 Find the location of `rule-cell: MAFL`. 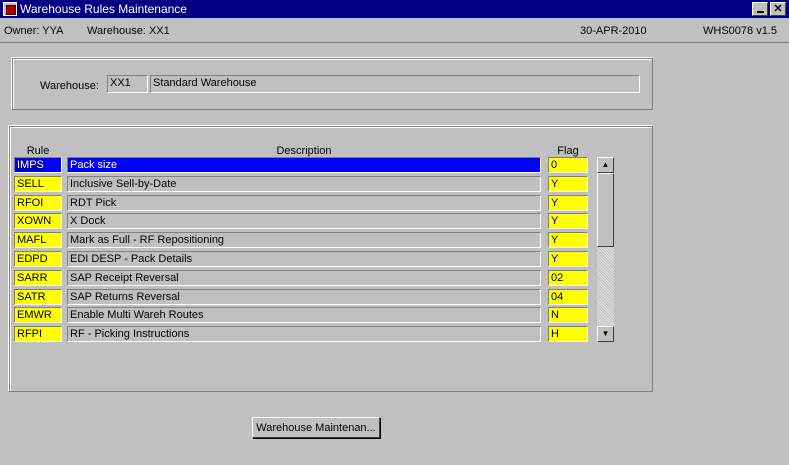

rule-cell: MAFL is located at coordinates (38, 240).